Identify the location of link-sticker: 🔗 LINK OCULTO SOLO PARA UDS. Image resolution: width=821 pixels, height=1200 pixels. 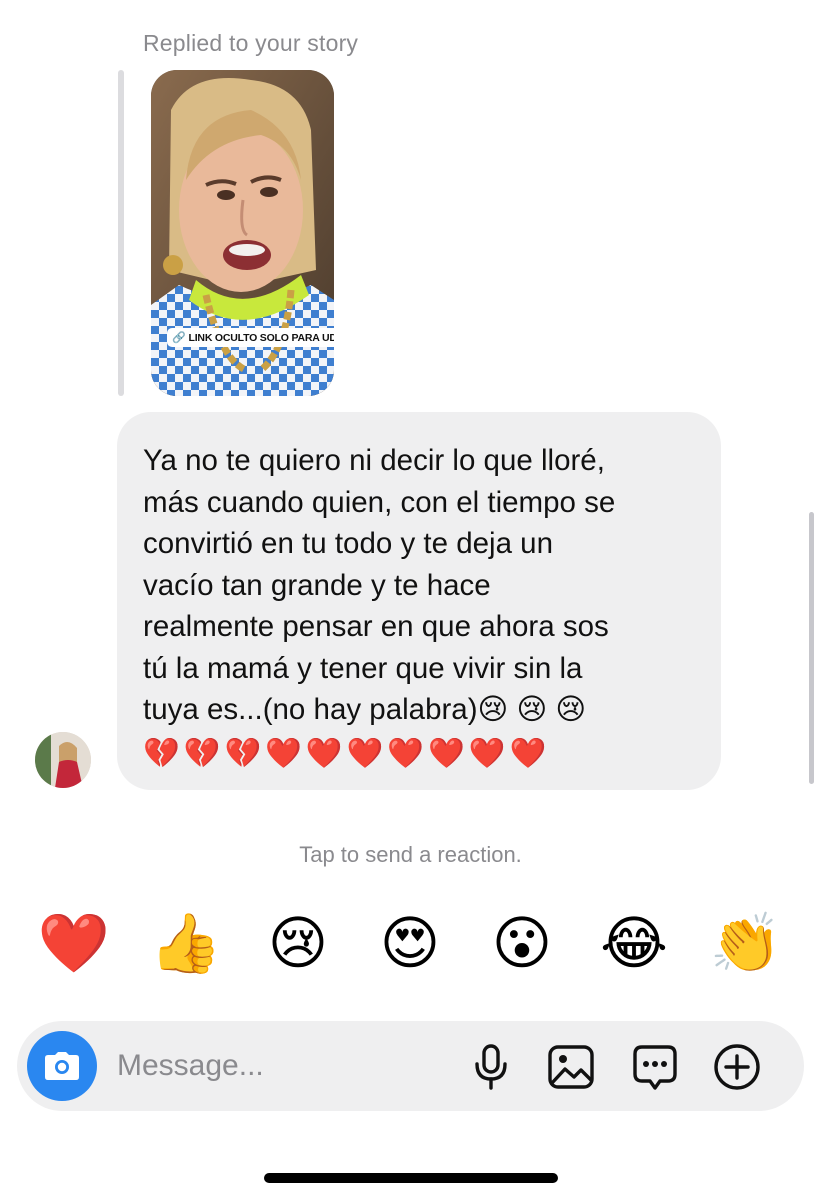
(250, 337).